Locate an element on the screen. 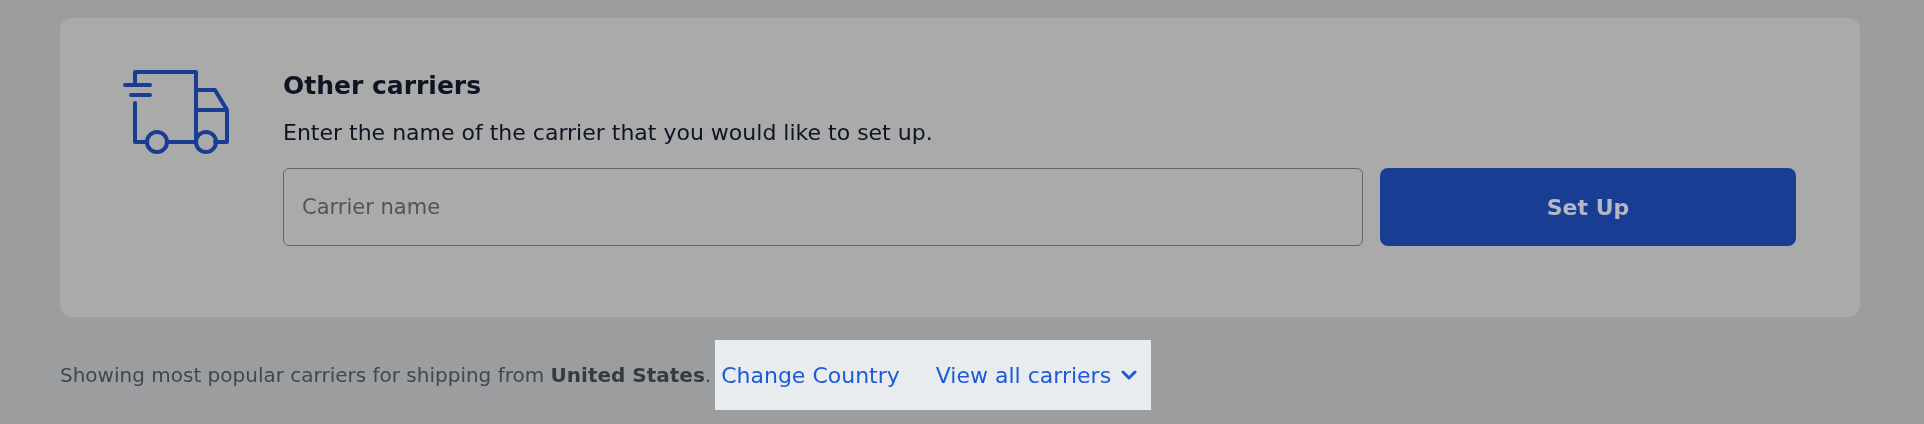 This screenshot has height=424, width=1924. chevron-down-icon is located at coordinates (1129, 375).